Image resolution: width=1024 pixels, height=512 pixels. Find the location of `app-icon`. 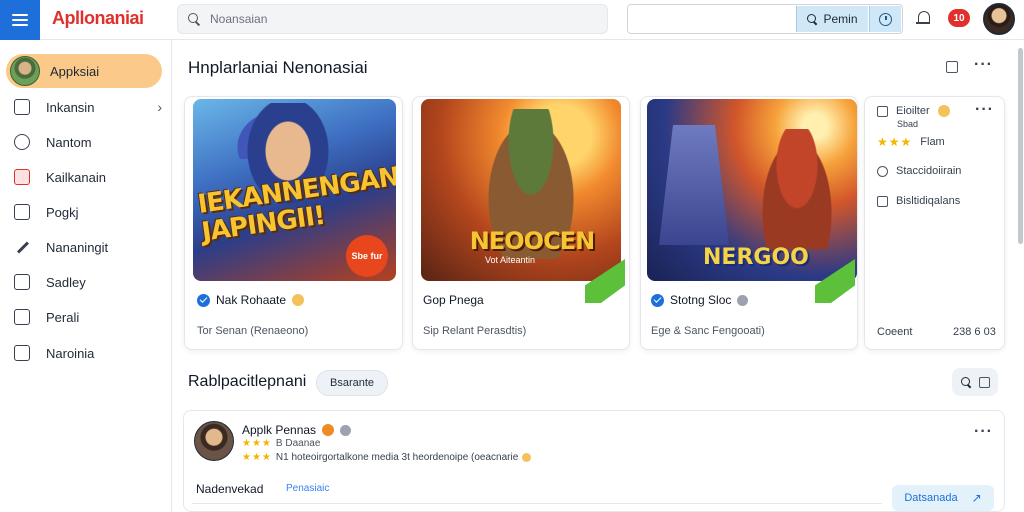

app-icon is located at coordinates (882, 111).